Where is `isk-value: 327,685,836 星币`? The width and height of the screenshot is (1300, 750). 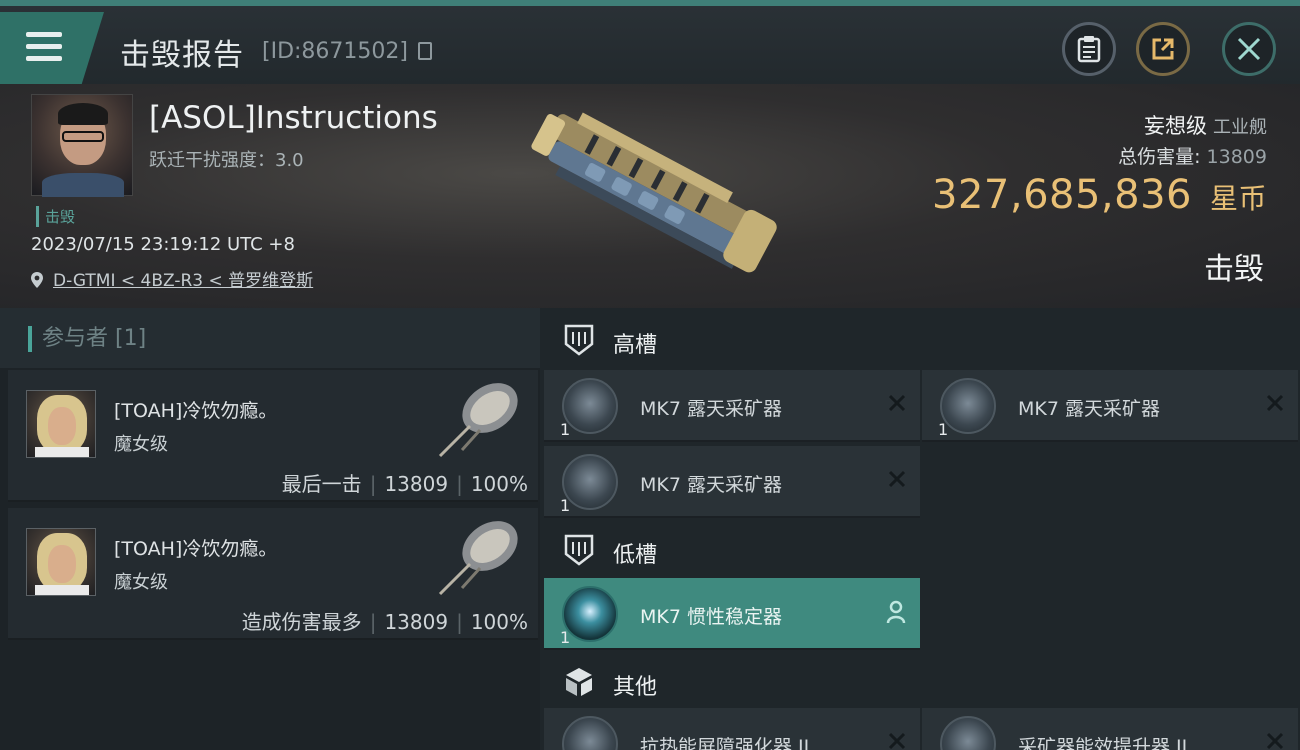 isk-value: 327,685,836 星币 is located at coordinates (1099, 195).